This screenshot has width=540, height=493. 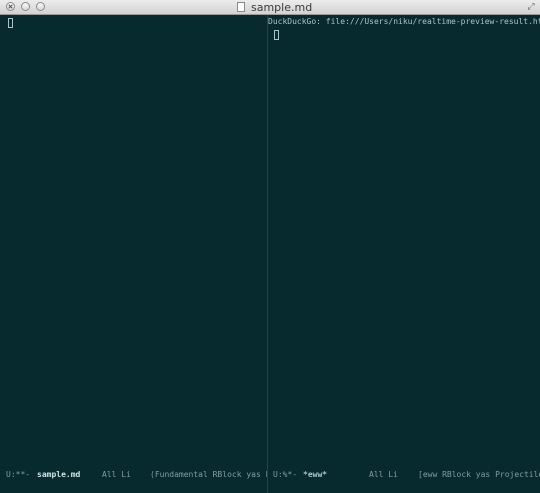 I want to click on minimize-window-button, so click(x=25, y=6).